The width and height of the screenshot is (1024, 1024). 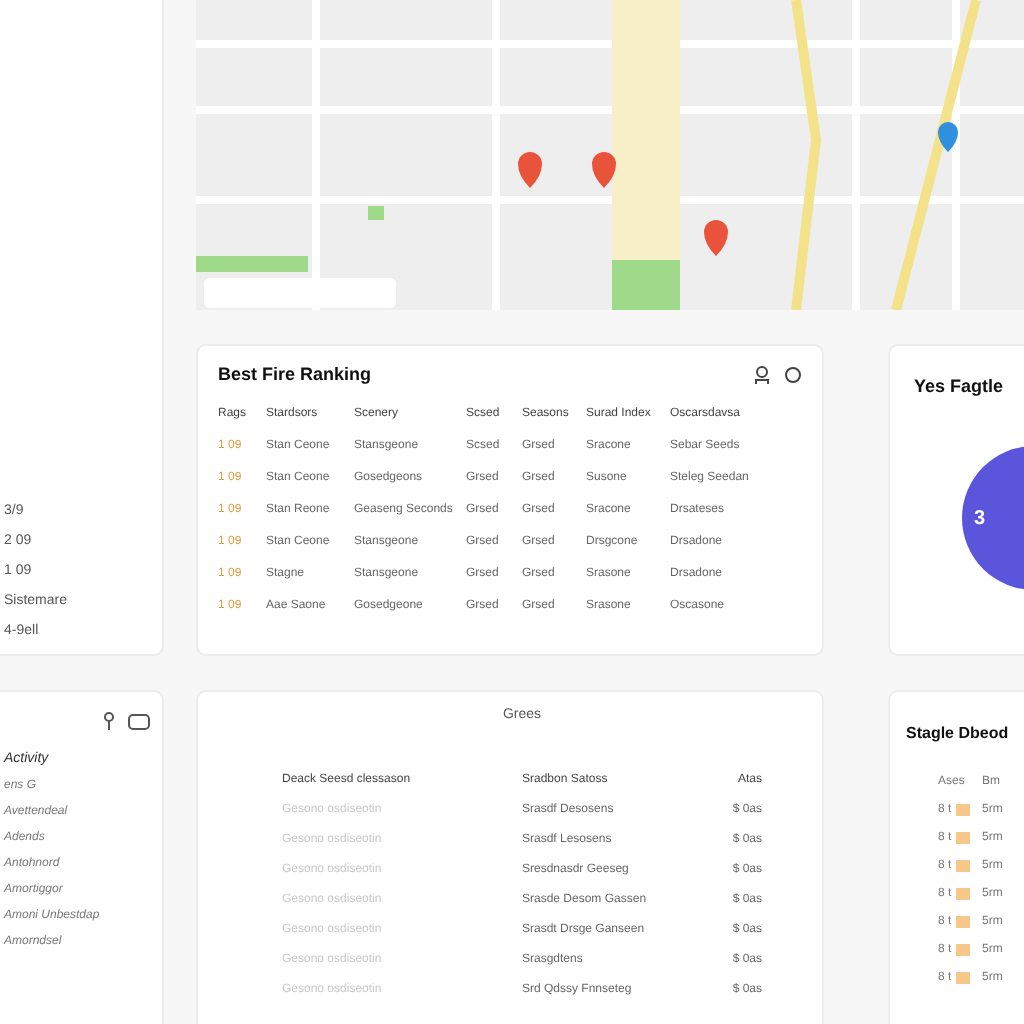 I want to click on card-title: Stagle Dbeod, so click(x=957, y=733).